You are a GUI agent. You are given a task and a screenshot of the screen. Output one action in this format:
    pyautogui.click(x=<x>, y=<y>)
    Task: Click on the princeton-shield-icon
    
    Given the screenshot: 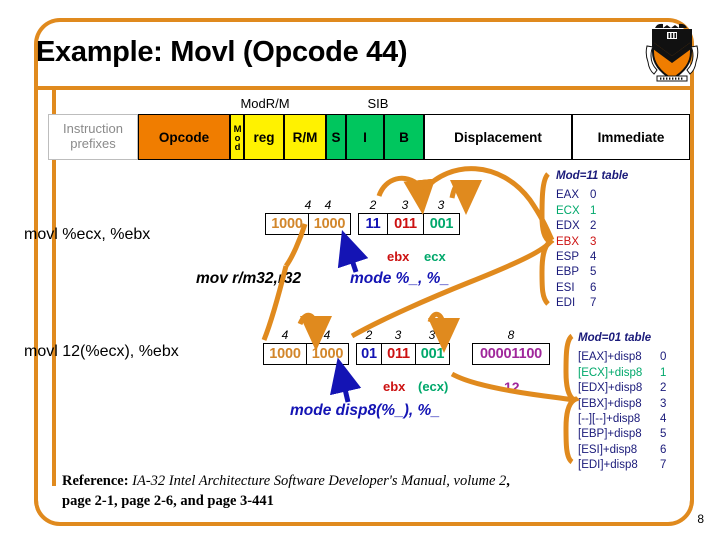 What is the action you would take?
    pyautogui.click(x=672, y=53)
    